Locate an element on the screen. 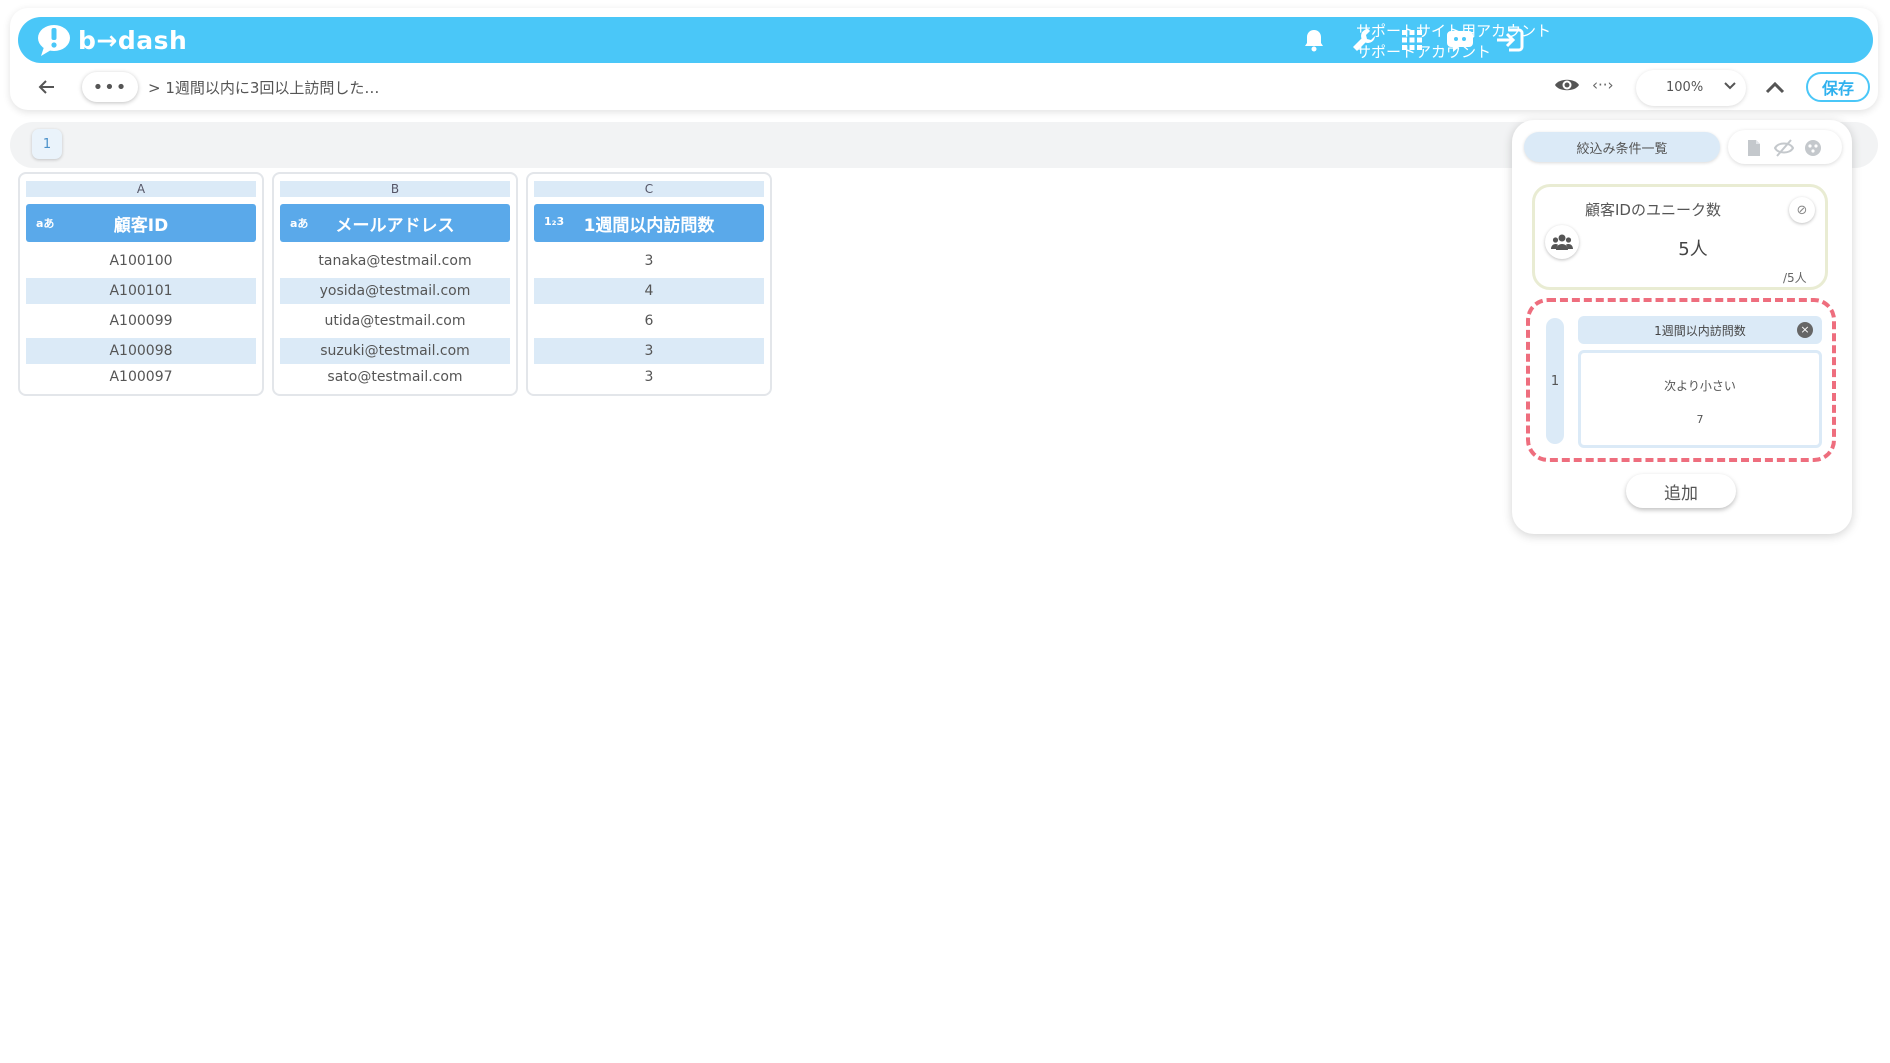 Image resolution: width=1890 pixels, height=1063 pixels. app-header: b→dash サポートサイト用アカウント サポートアカウント is located at coordinates (945, 40).